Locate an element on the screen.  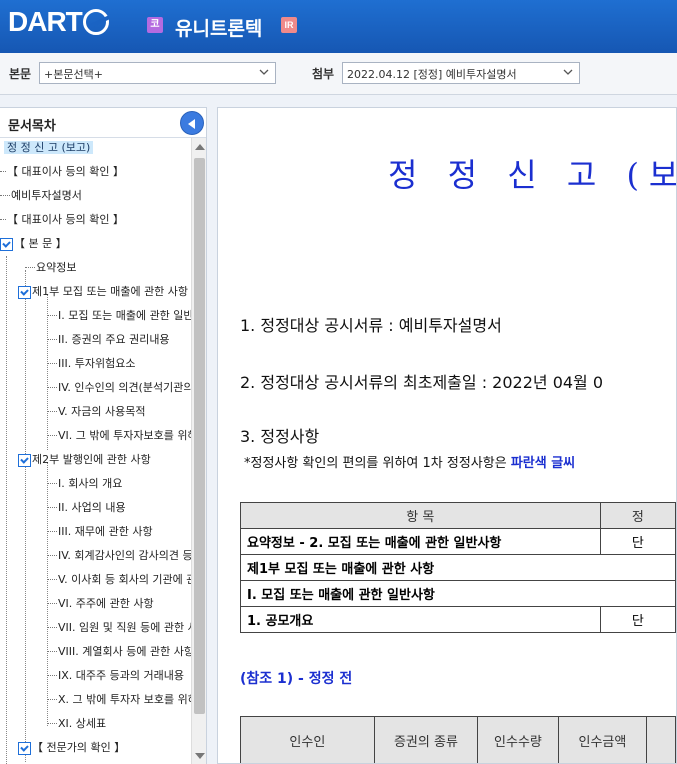
toc-item: V. 이사회 등 회사의 기관에 관한 사항 is located at coordinates (126, 582).